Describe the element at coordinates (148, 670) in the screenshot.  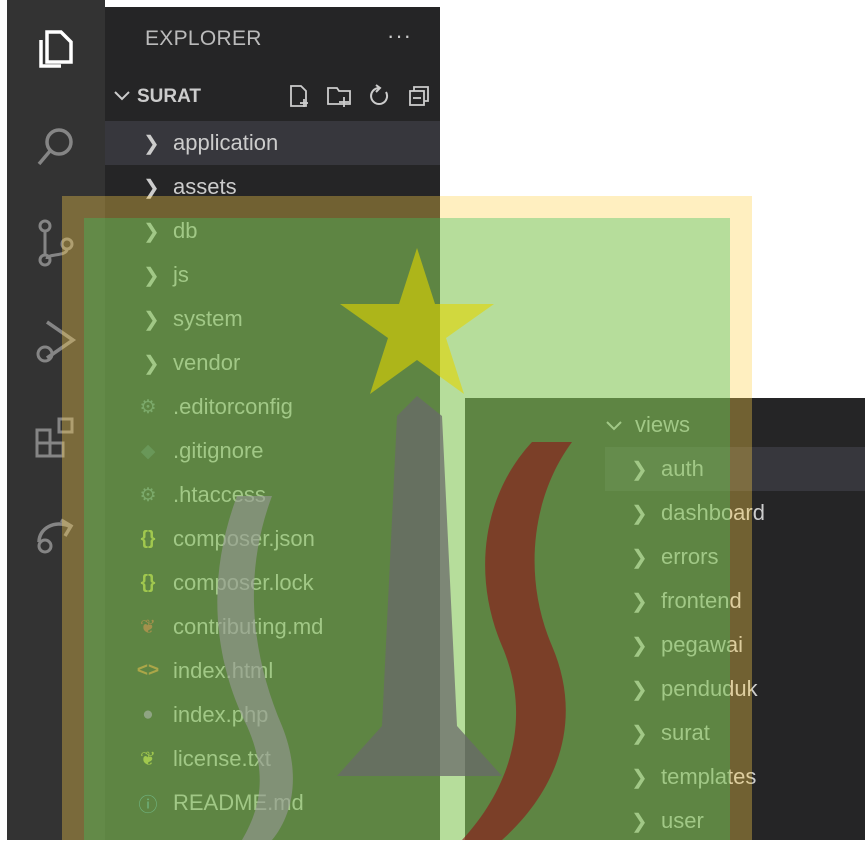
I see `html-icon: <>` at that location.